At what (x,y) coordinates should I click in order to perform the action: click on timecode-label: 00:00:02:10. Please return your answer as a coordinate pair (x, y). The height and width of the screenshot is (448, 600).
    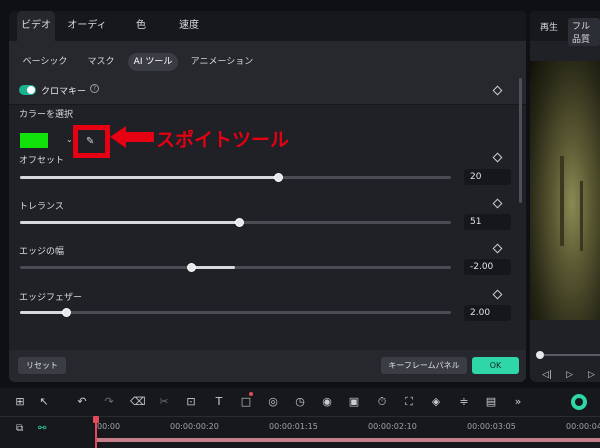
    Looking at the image, I should click on (392, 426).